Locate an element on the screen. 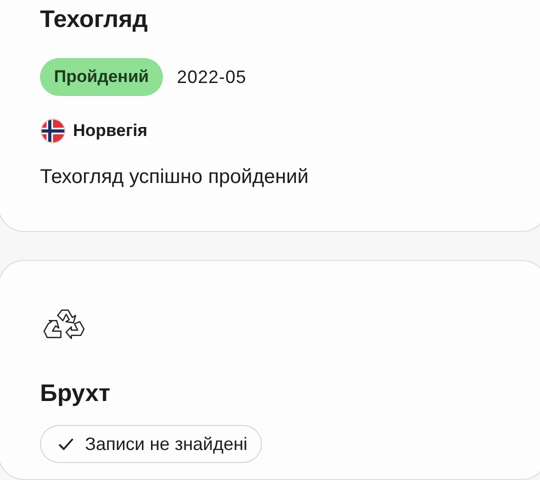 Image resolution: width=540 pixels, height=480 pixels. country-name: Норвегія is located at coordinates (110, 131).